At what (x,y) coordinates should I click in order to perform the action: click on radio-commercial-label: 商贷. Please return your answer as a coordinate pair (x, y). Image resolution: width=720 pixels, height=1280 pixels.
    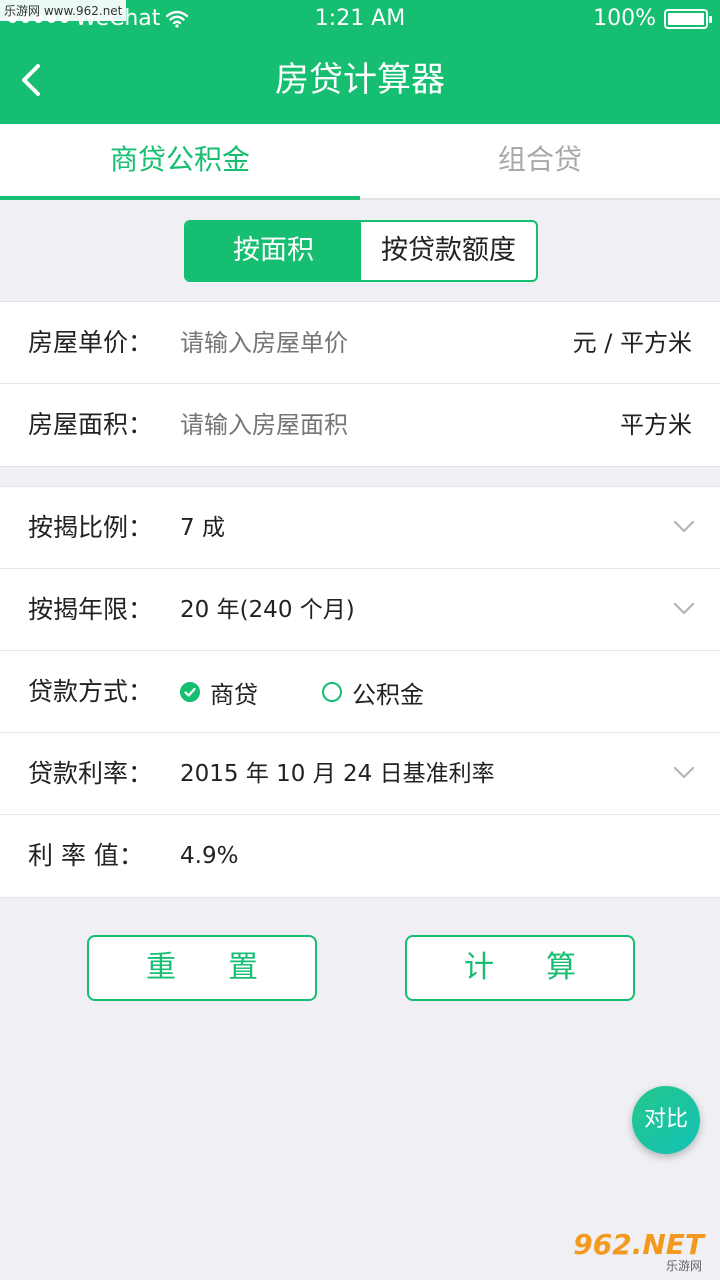
    Looking at the image, I should click on (234, 694).